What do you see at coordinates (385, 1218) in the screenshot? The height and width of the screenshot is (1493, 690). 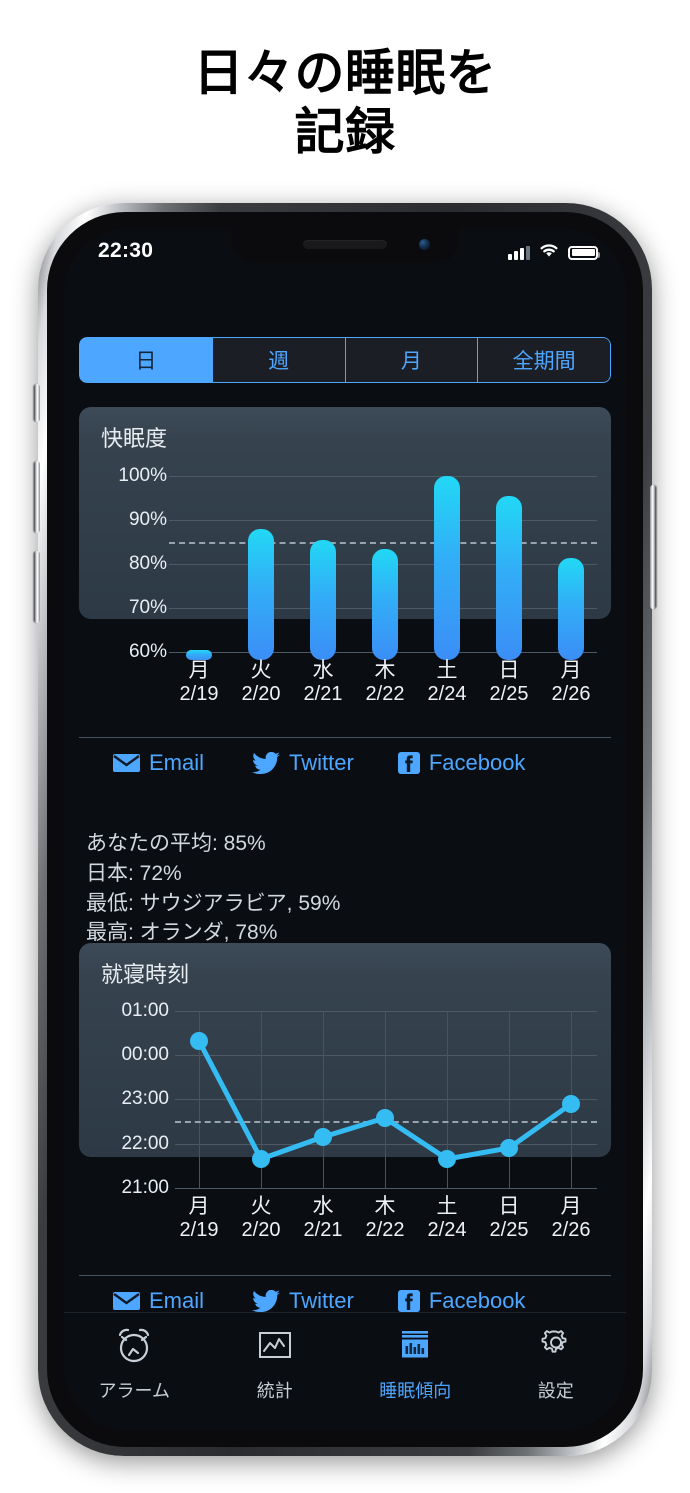 I see `x-label-bedtime-3: 木 2/22` at bounding box center [385, 1218].